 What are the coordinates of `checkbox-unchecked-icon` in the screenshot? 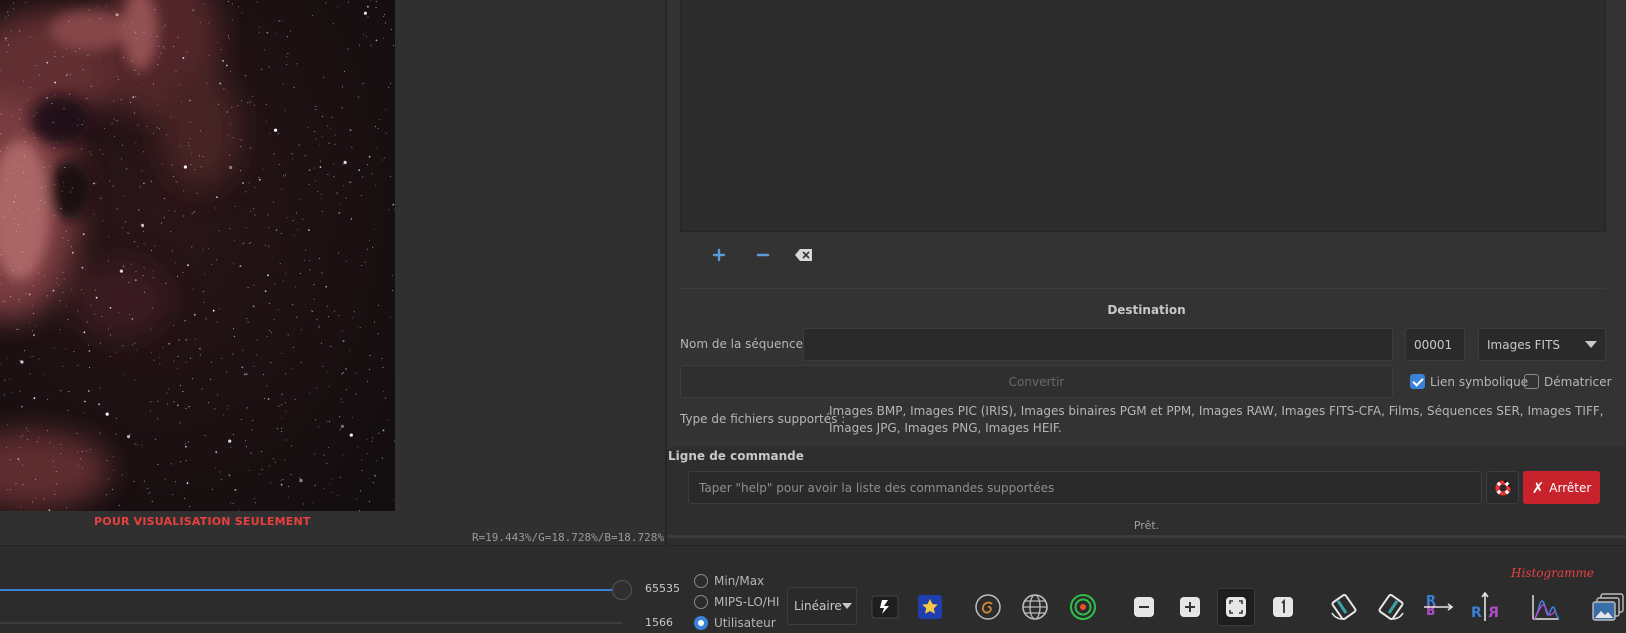 It's located at (1531, 381).